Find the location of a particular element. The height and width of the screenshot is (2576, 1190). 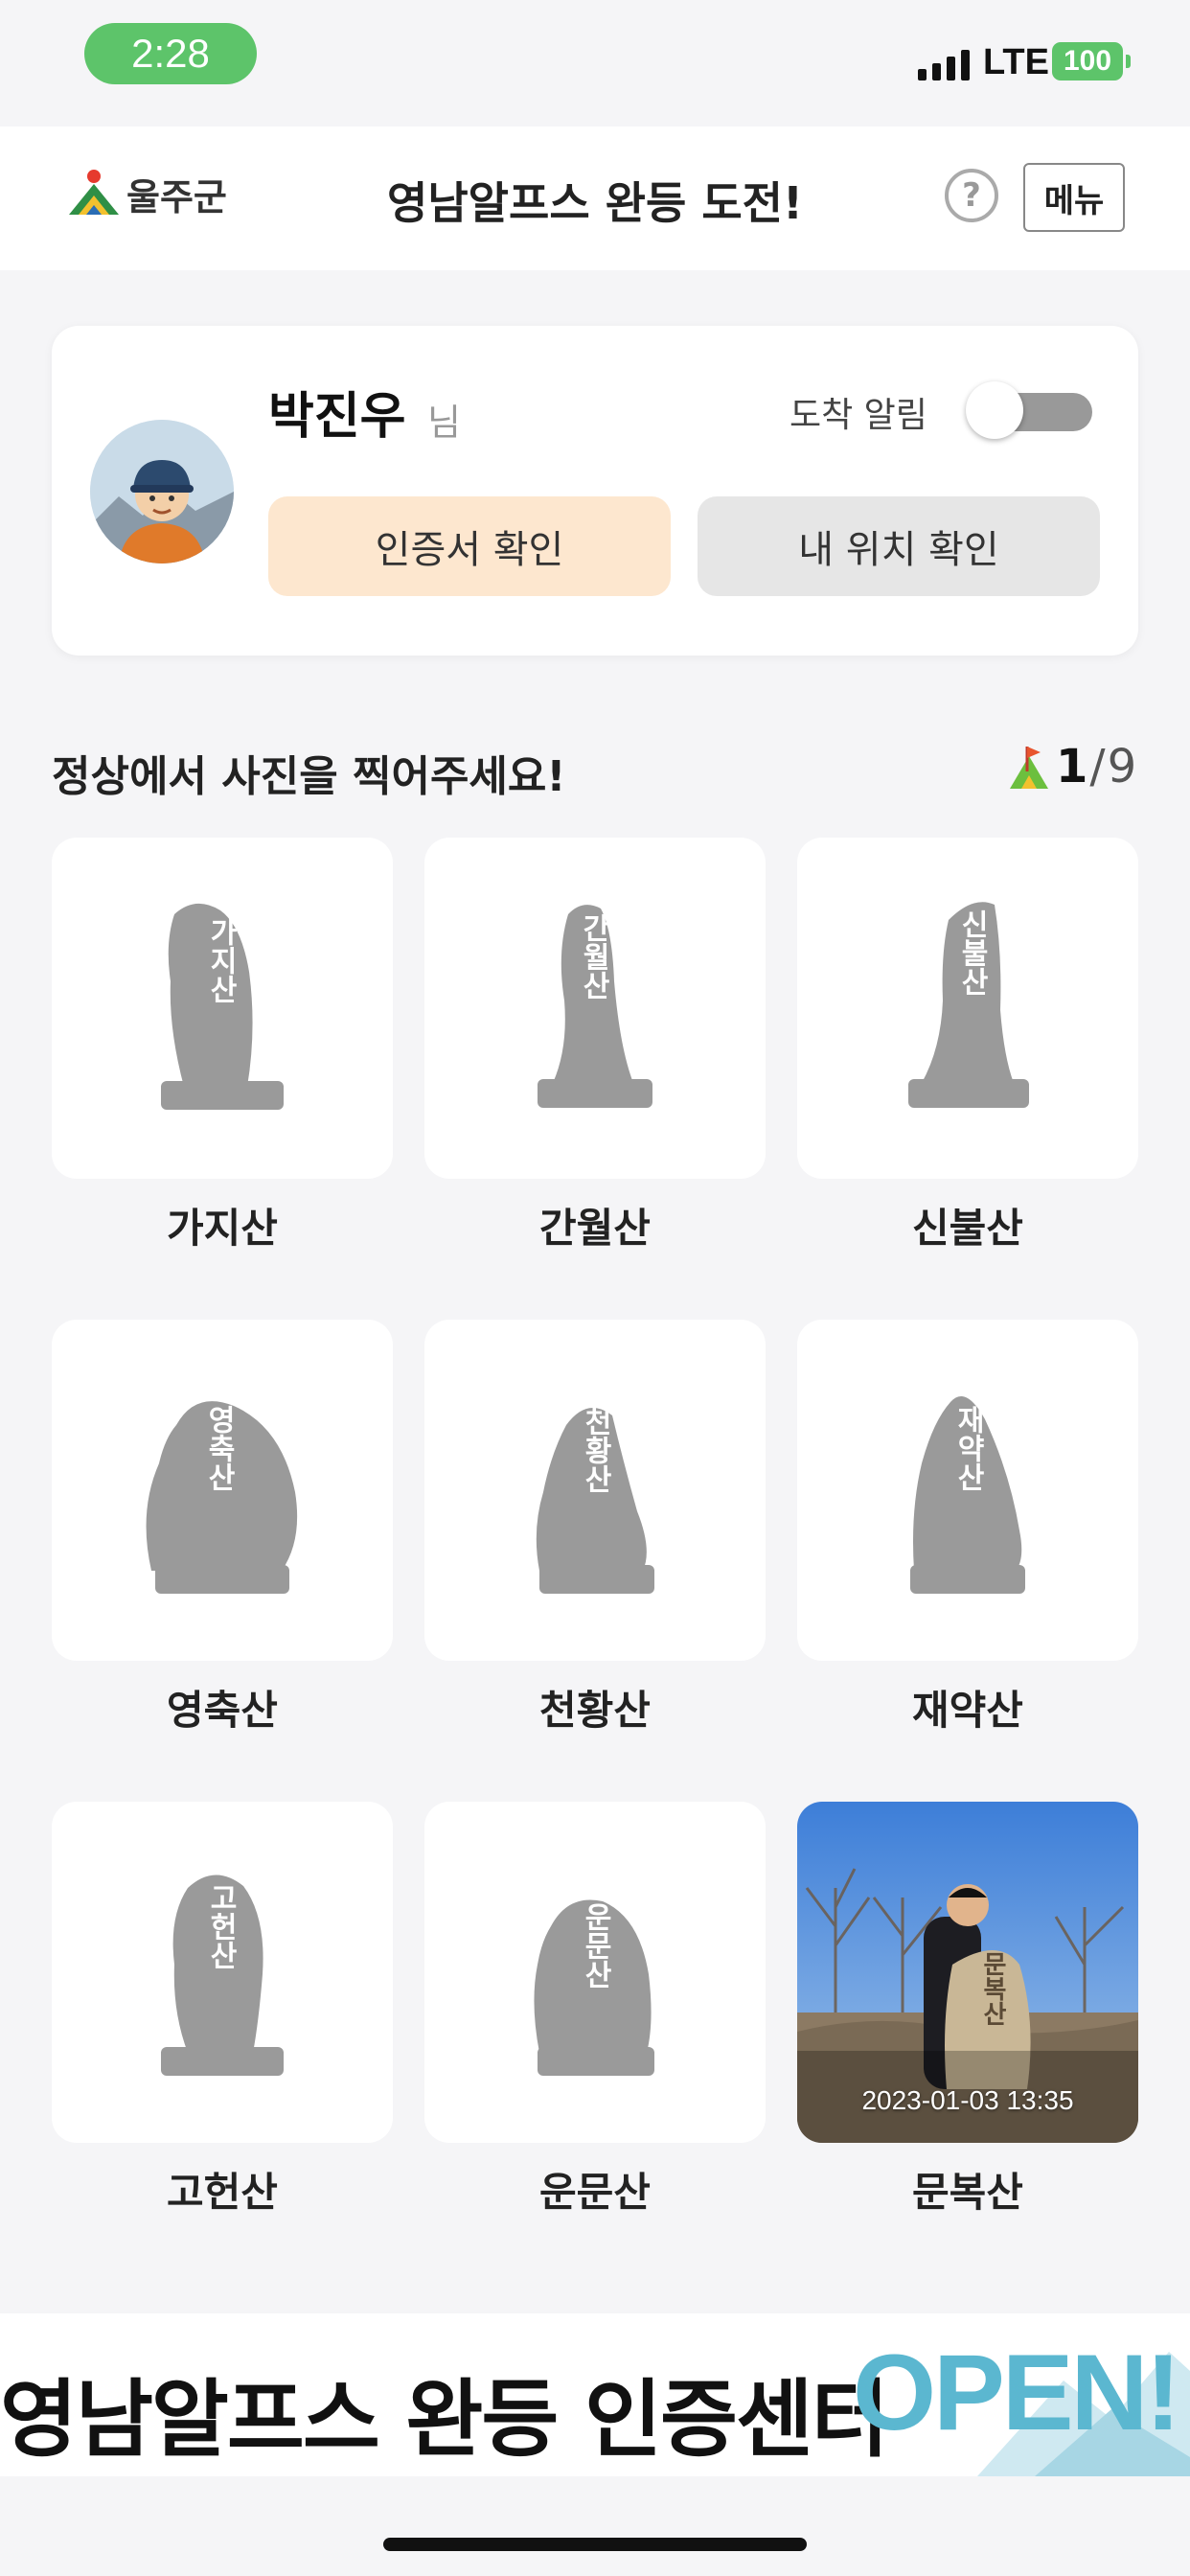

summit-stone-icon: 고헌산 is located at coordinates (222, 1975).